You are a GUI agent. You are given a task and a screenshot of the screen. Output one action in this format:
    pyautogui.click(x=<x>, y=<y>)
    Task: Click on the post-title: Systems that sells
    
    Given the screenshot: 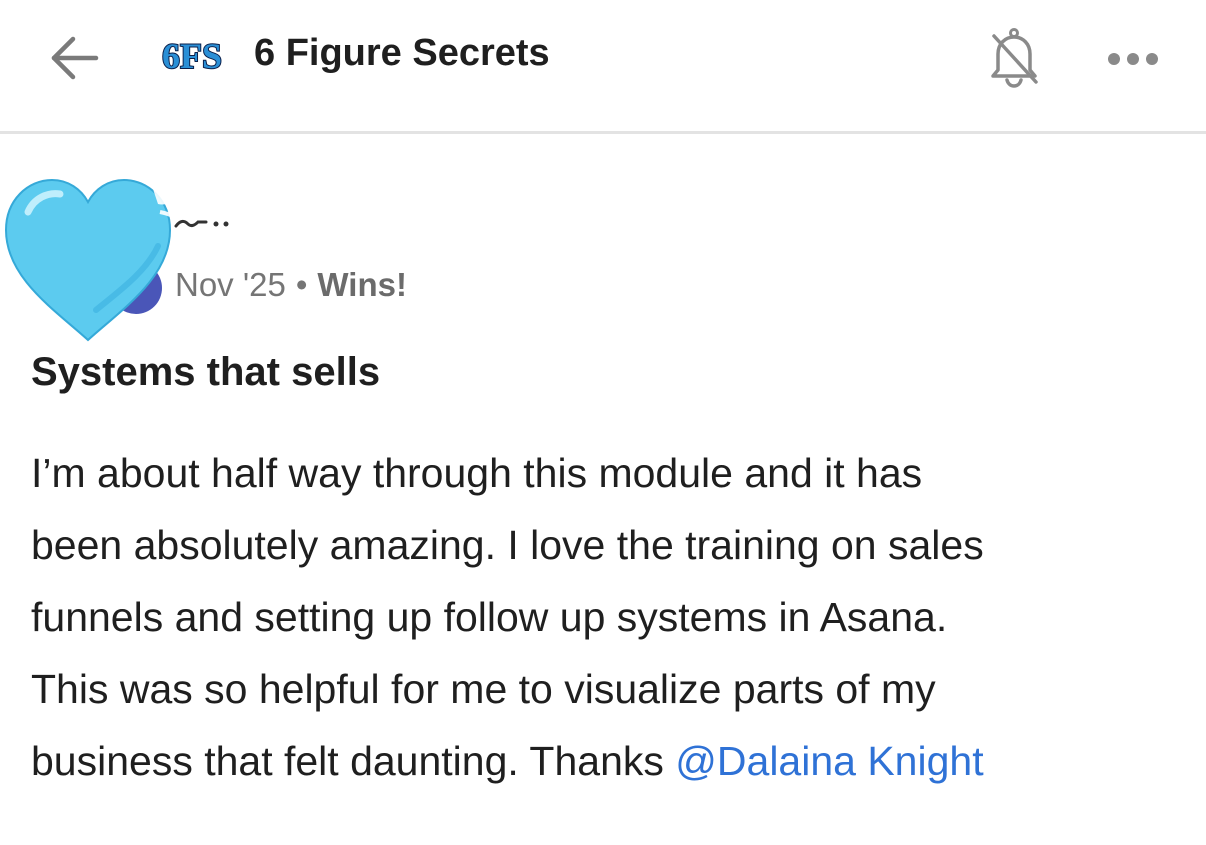 What is the action you would take?
    pyautogui.click(x=206, y=372)
    